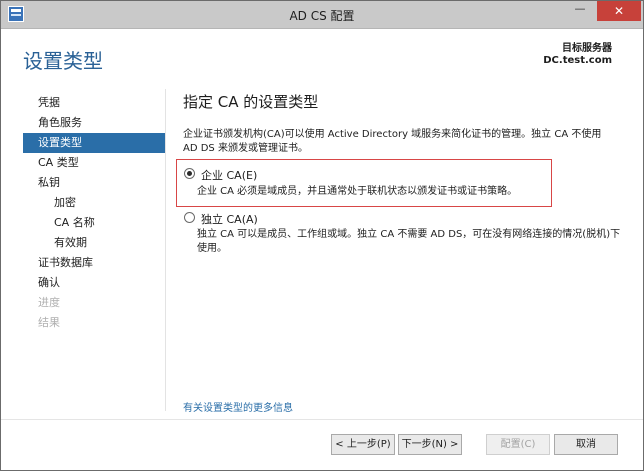  I want to click on target-server-name: DC.test.com, so click(577, 60).